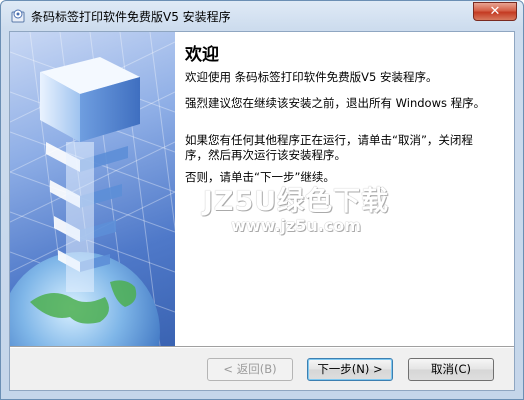 Image resolution: width=524 pixels, height=400 pixels. Describe the element at coordinates (131, 17) in the screenshot. I see `window-title: 条码标签打印软件免费版V5 安装程序` at that location.